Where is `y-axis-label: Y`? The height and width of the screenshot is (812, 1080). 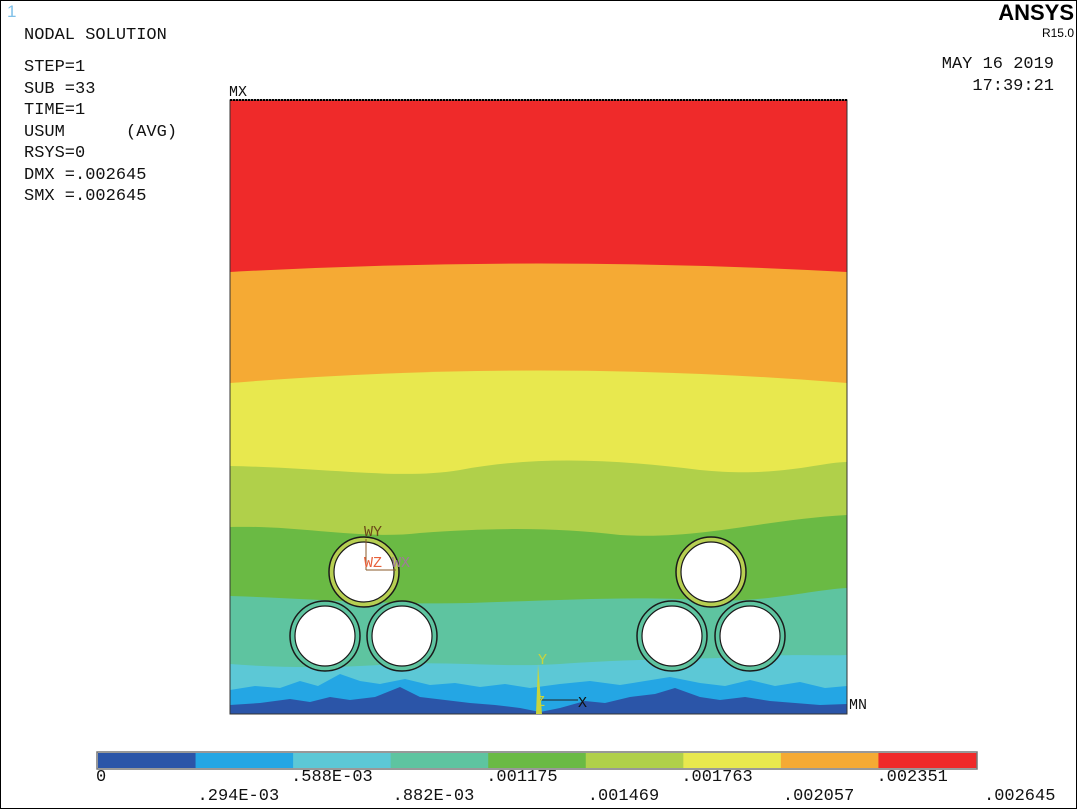 y-axis-label: Y is located at coordinates (542, 660).